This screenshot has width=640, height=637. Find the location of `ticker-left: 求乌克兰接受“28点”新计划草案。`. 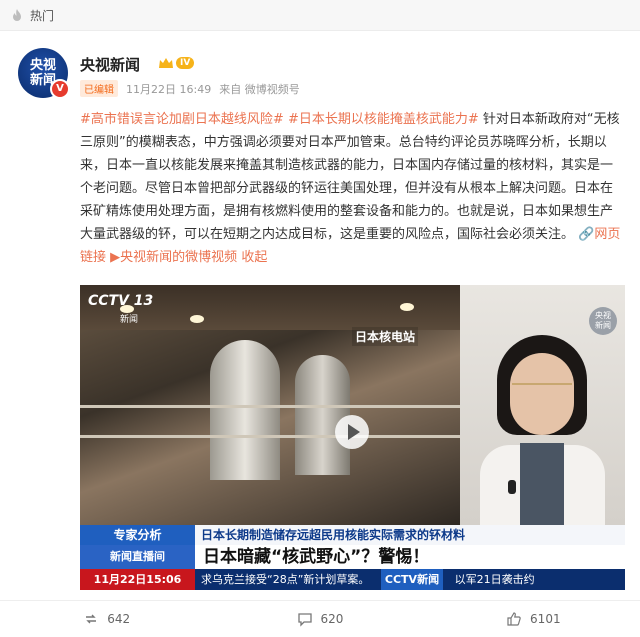

ticker-left: 求乌克兰接受“28点”新计划草案。 is located at coordinates (285, 579).